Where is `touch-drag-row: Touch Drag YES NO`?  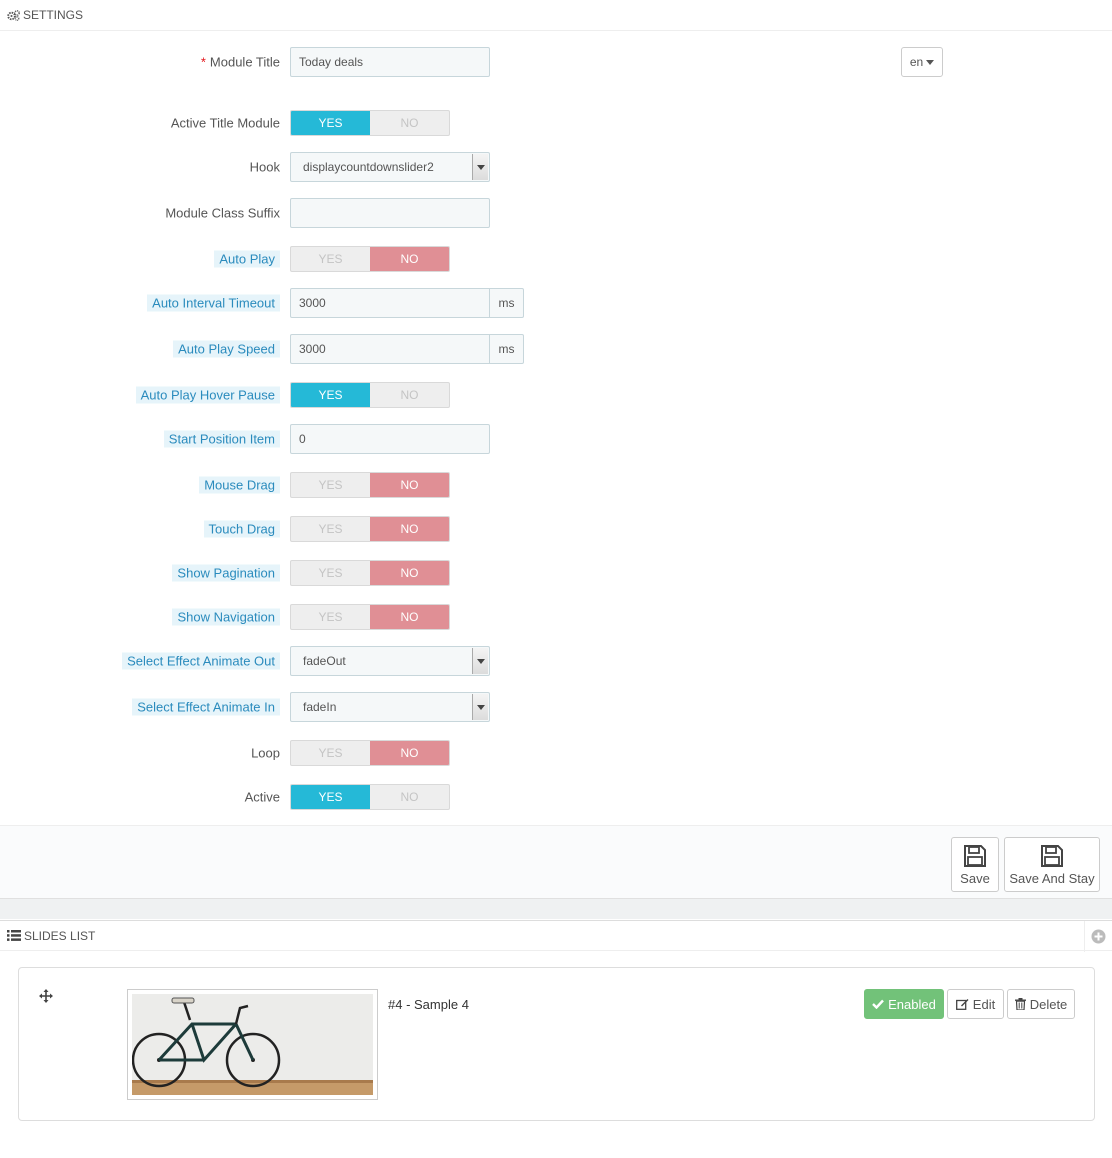
touch-drag-row: Touch Drag YES NO is located at coordinates (556, 529).